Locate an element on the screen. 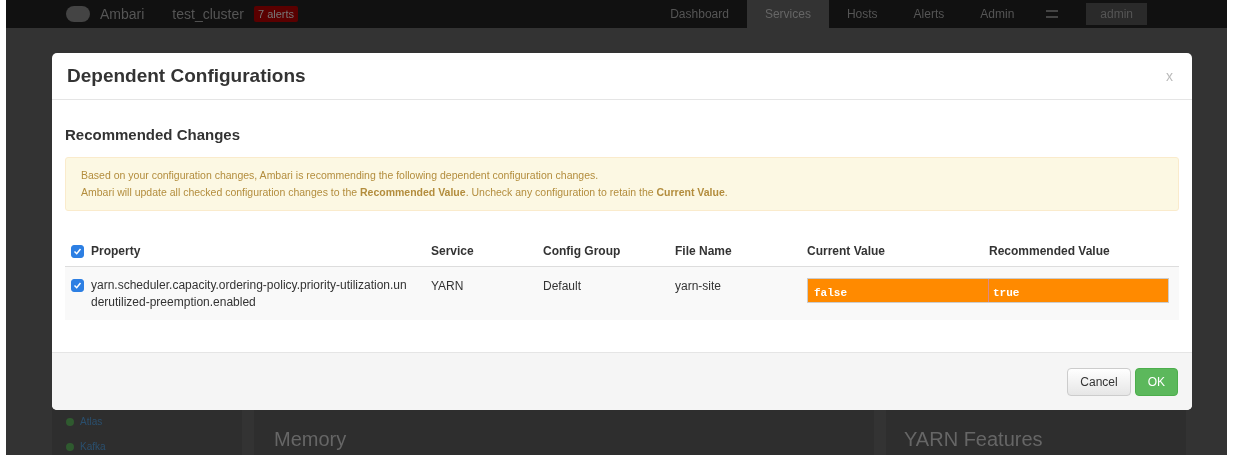 The height and width of the screenshot is (455, 1233). current-value: false is located at coordinates (898, 290).